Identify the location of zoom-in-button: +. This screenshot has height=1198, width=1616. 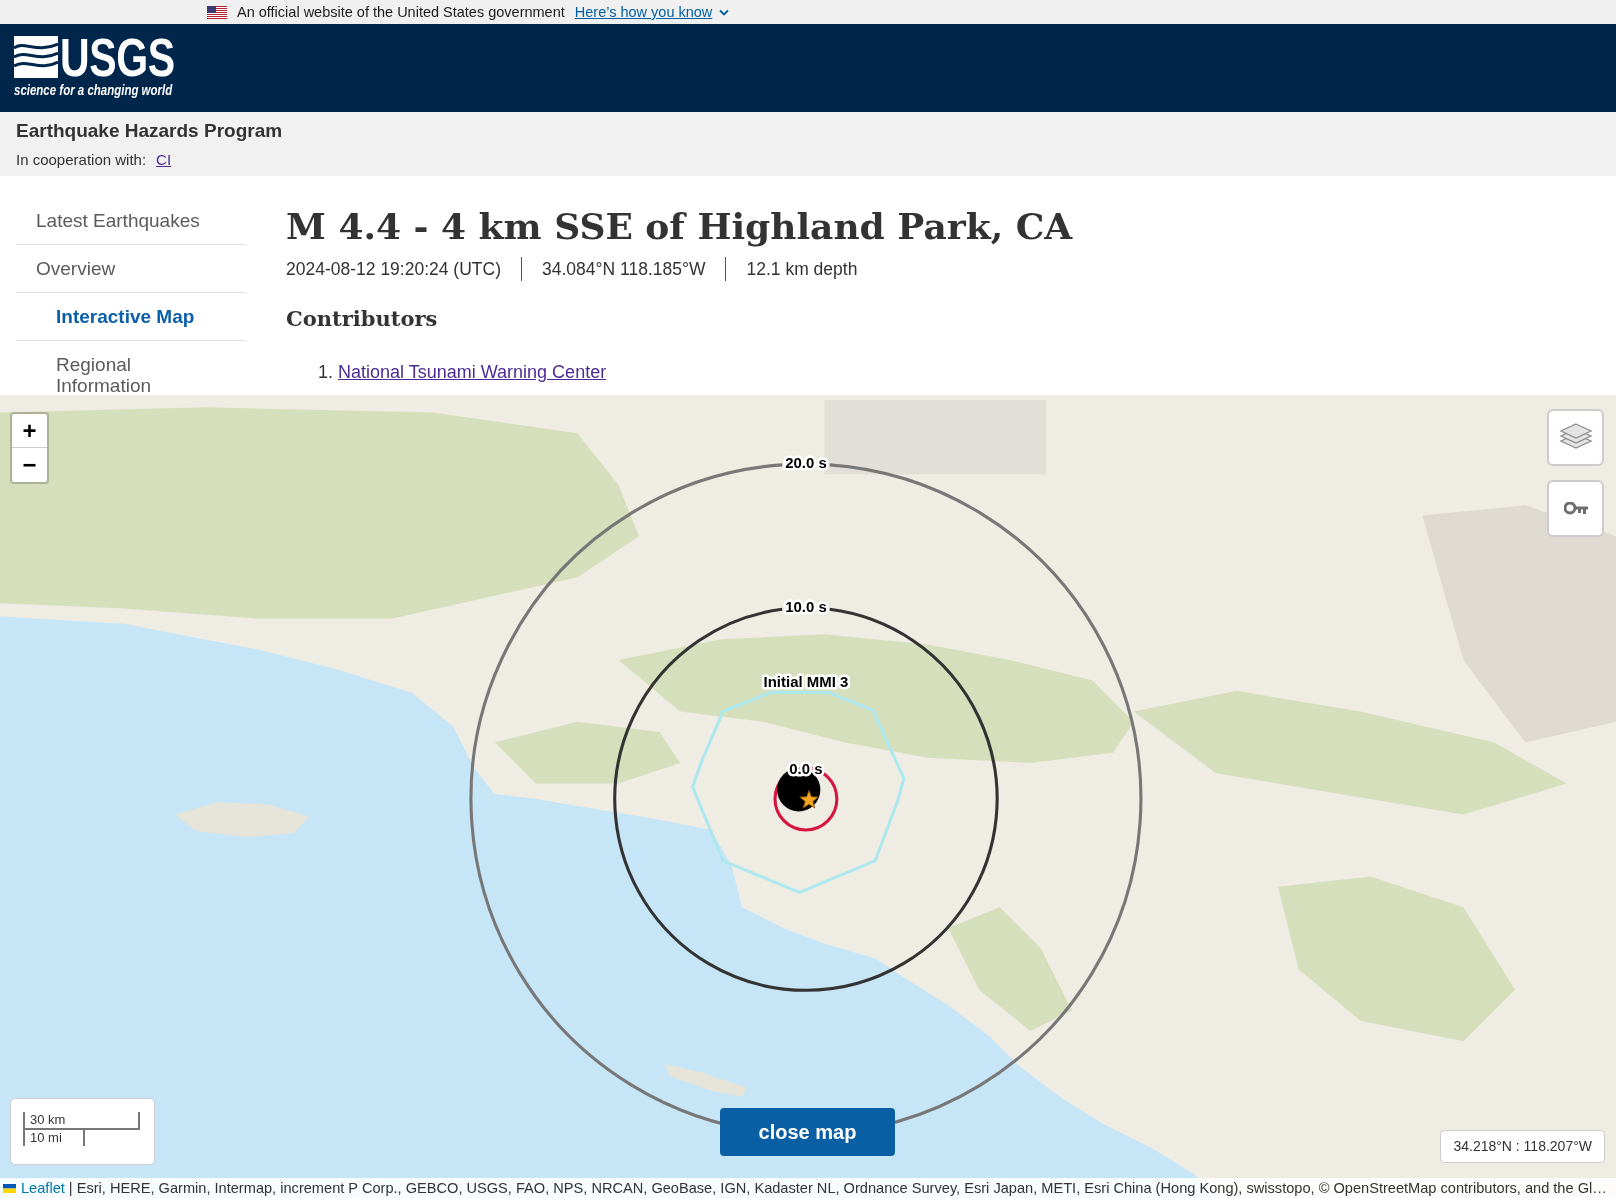
(29, 431).